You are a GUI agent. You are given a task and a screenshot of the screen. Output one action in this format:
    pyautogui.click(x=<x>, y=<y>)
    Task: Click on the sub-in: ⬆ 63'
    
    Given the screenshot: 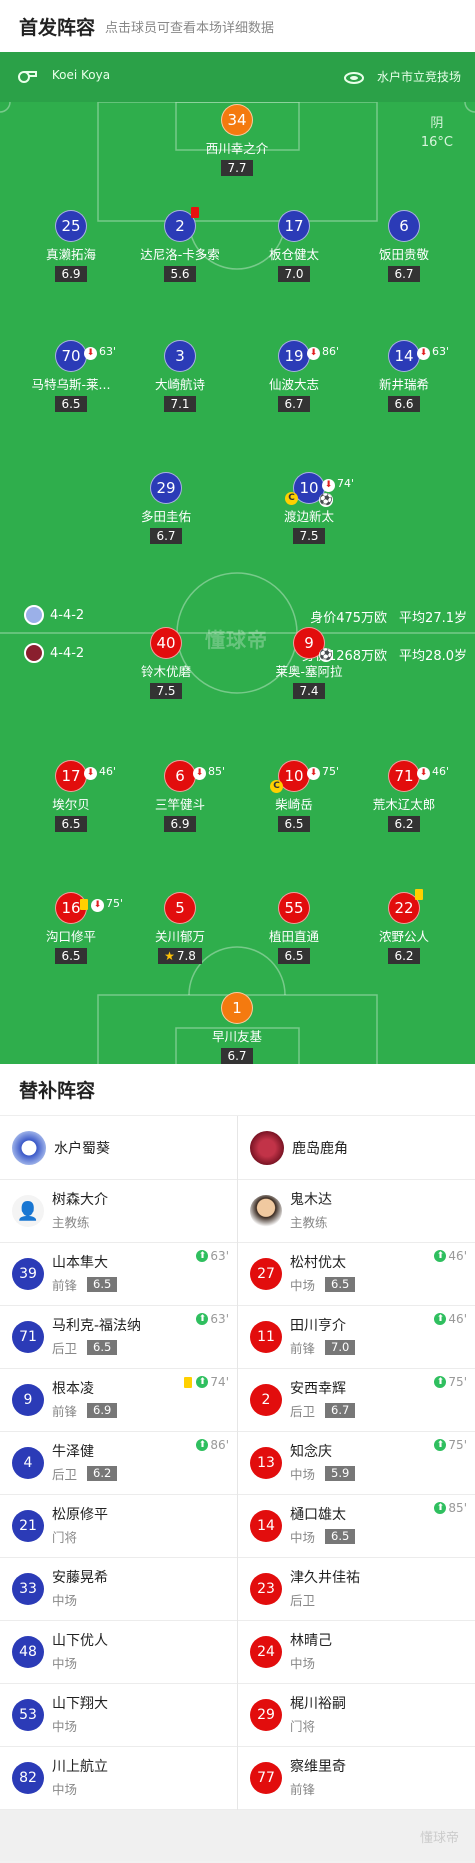 What is the action you would take?
    pyautogui.click(x=212, y=1256)
    